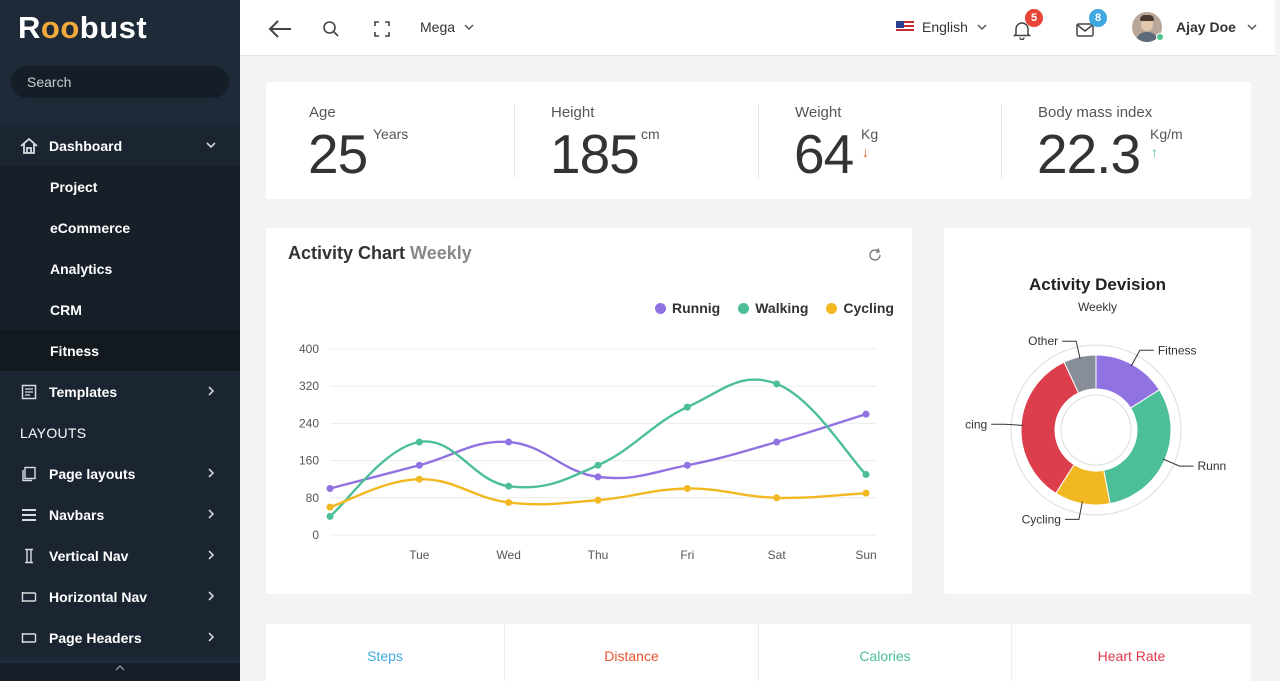 Image resolution: width=1280 pixels, height=681 pixels. What do you see at coordinates (1154, 152) in the screenshot?
I see `trend-up-icon: ↑` at bounding box center [1154, 152].